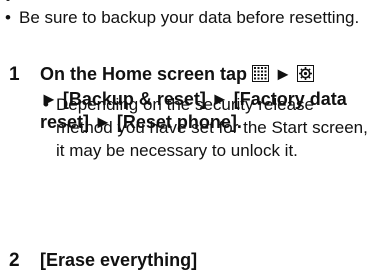 Image resolution: width=378 pixels, height=277 pixels. I want to click on step-instruction: [Erase everything], so click(119, 260).